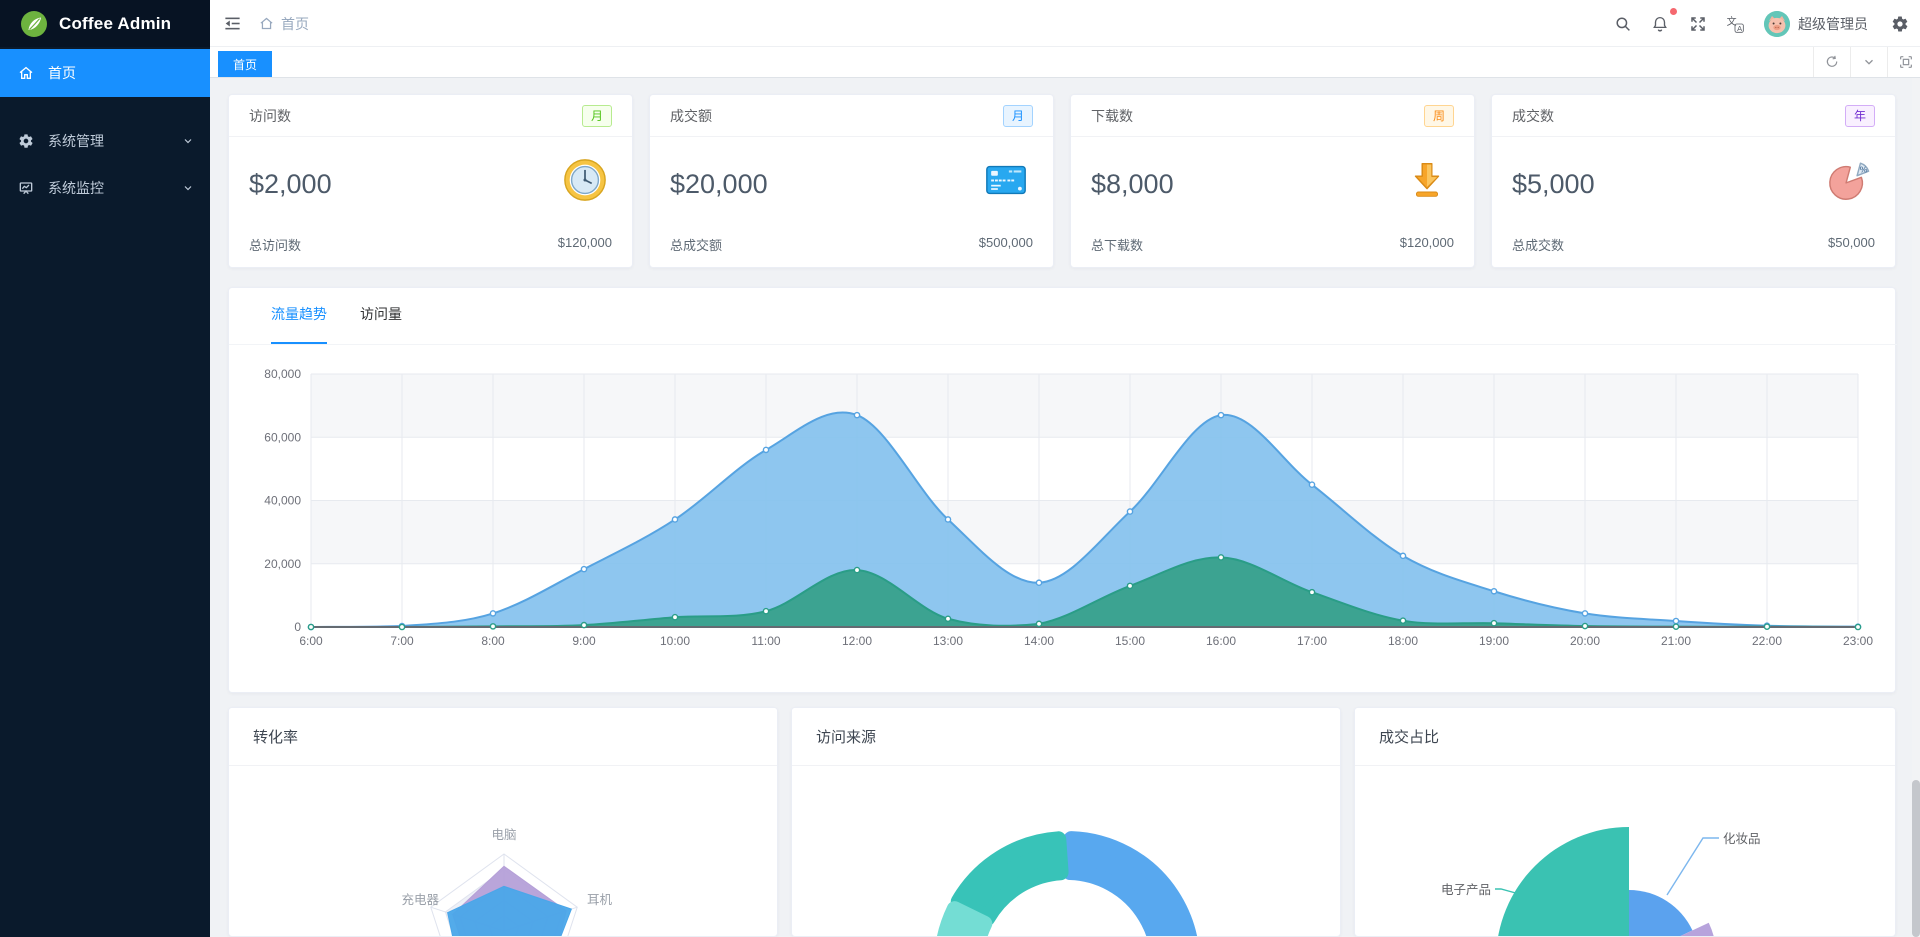  Describe the element at coordinates (299, 324) in the screenshot. I see `tab-traffic-trend: 流量趋势` at that location.